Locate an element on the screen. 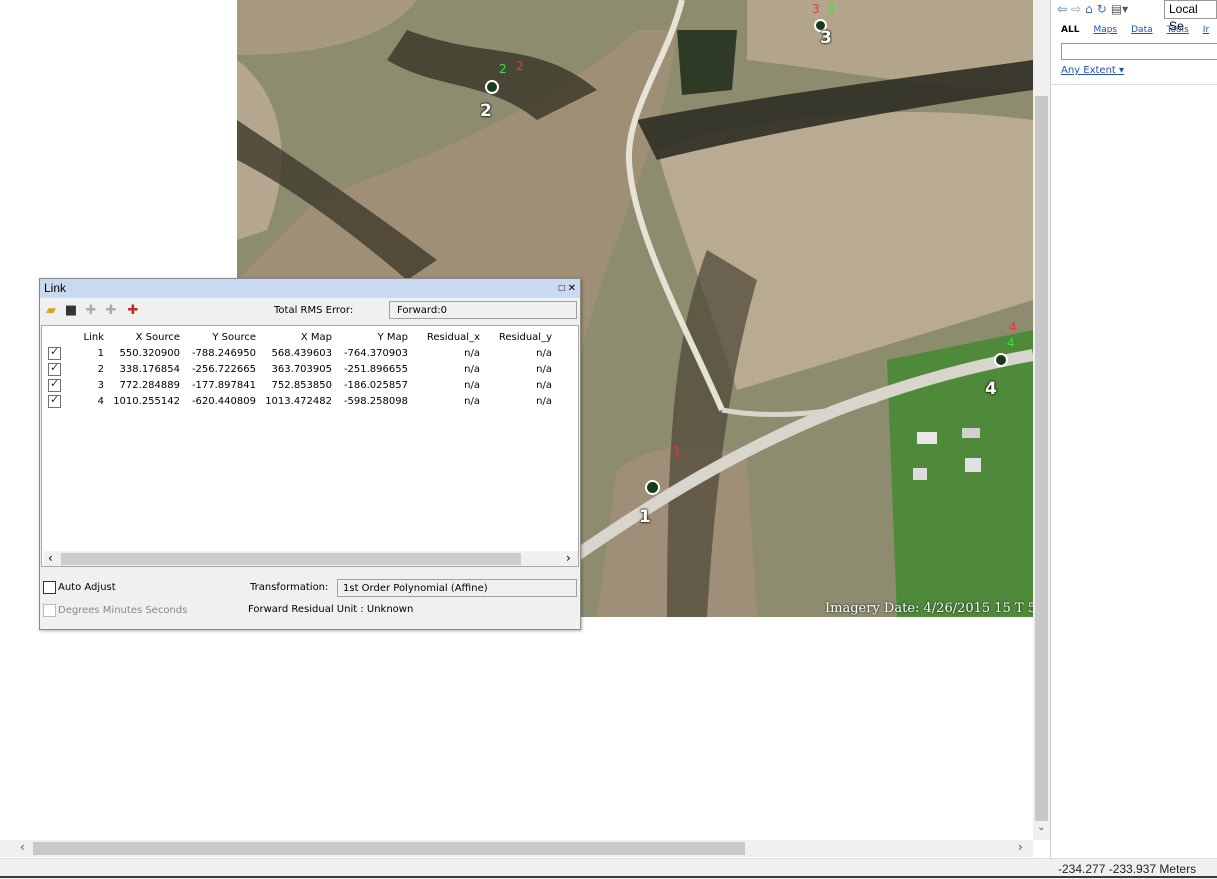  degrees-minutes-seconds-label: Degrees Minutes Seconds is located at coordinates (123, 610).